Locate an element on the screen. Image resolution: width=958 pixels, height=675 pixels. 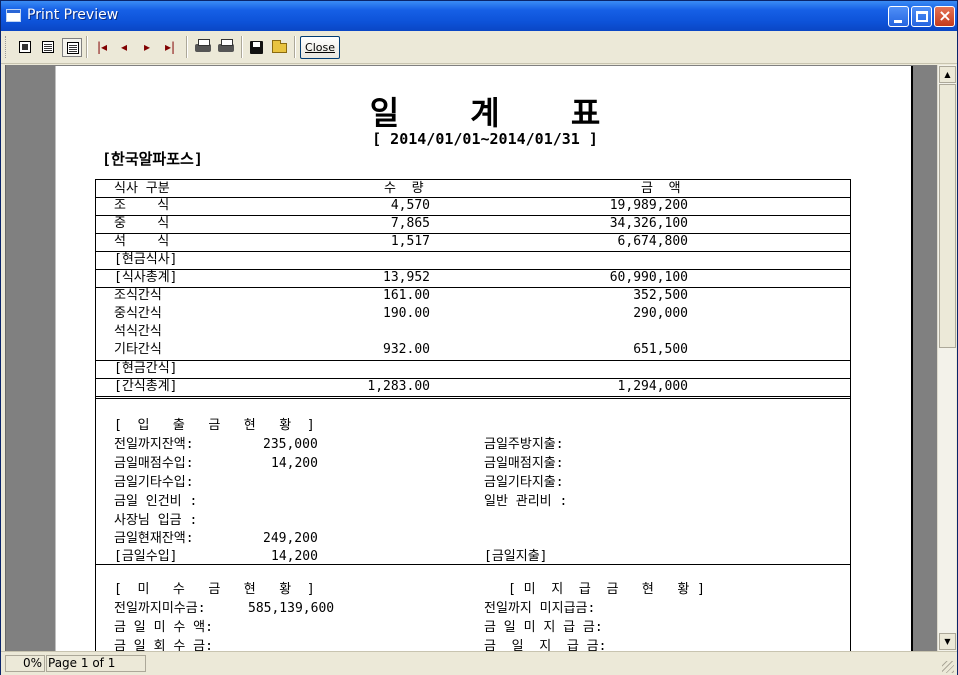
header-meal-type: 식사 구분 is located at coordinates (142, 188).